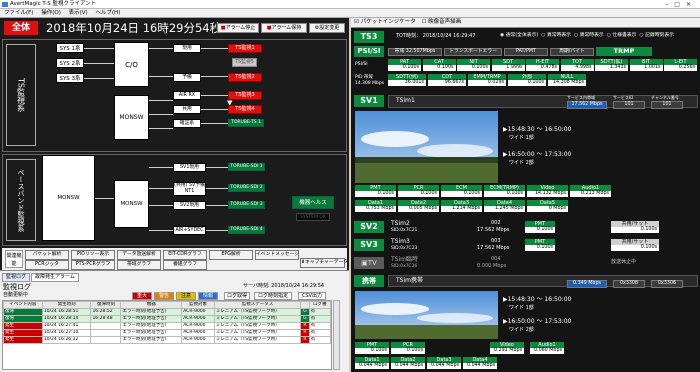 The width and height of the screenshot is (700, 372). What do you see at coordinates (70, 48) in the screenshot?
I see `sys1-box: SYS 1系` at bounding box center [70, 48].